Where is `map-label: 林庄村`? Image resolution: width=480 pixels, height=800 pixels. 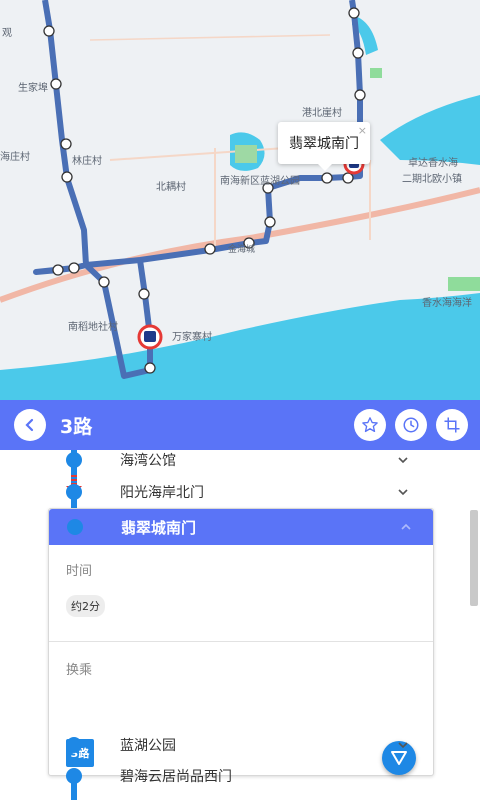 map-label: 林庄村 is located at coordinates (87, 161).